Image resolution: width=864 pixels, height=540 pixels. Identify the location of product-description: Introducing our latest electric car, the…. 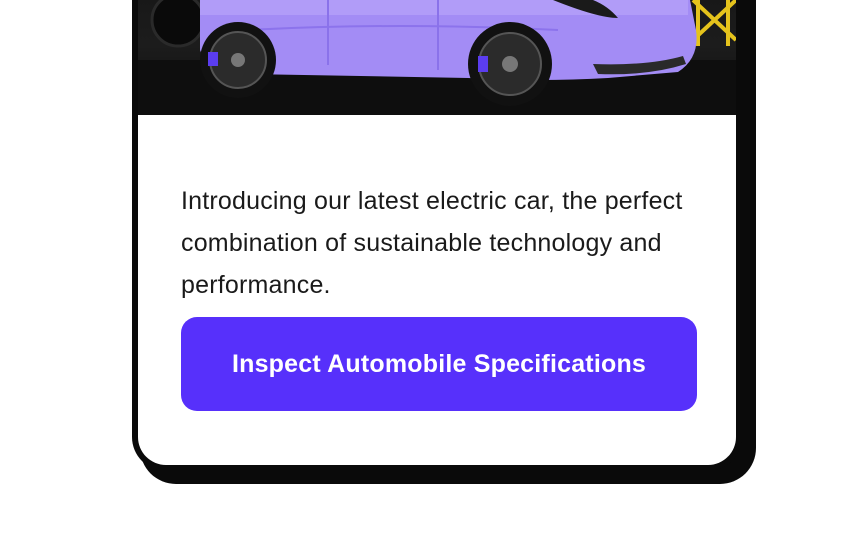
(432, 243).